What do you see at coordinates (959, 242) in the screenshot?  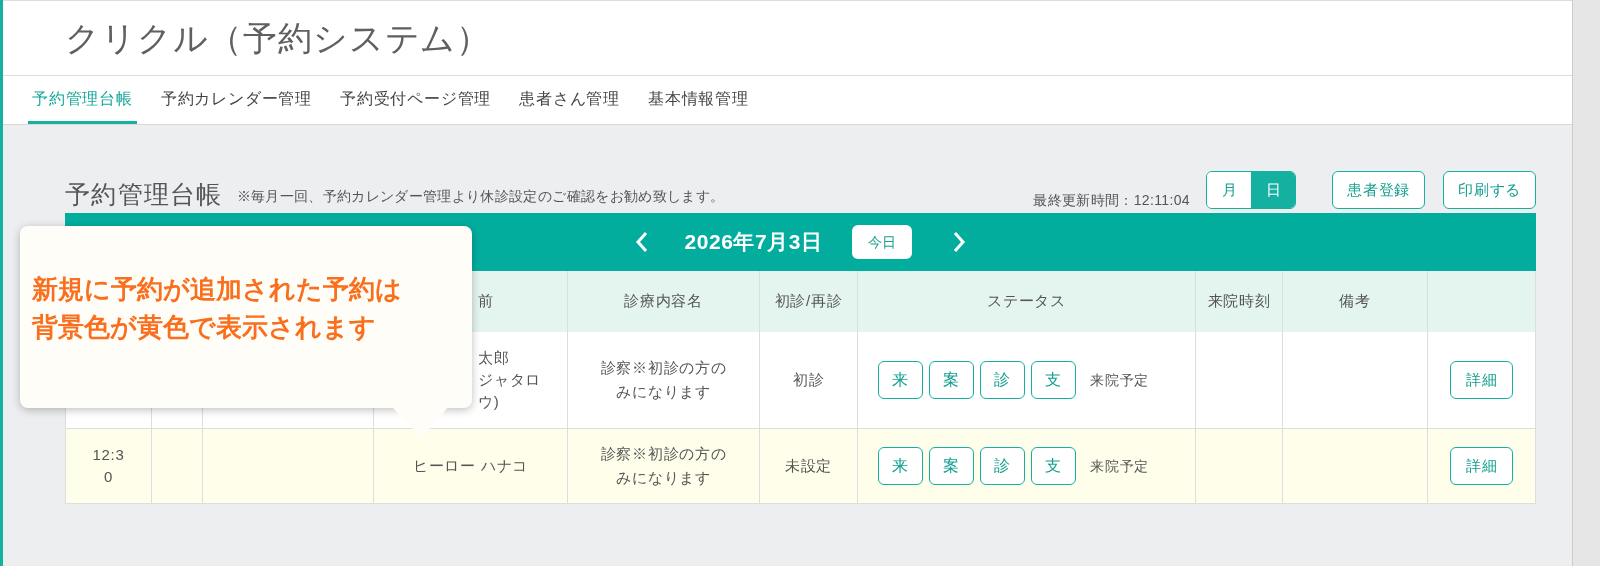 I see `next-icon` at bounding box center [959, 242].